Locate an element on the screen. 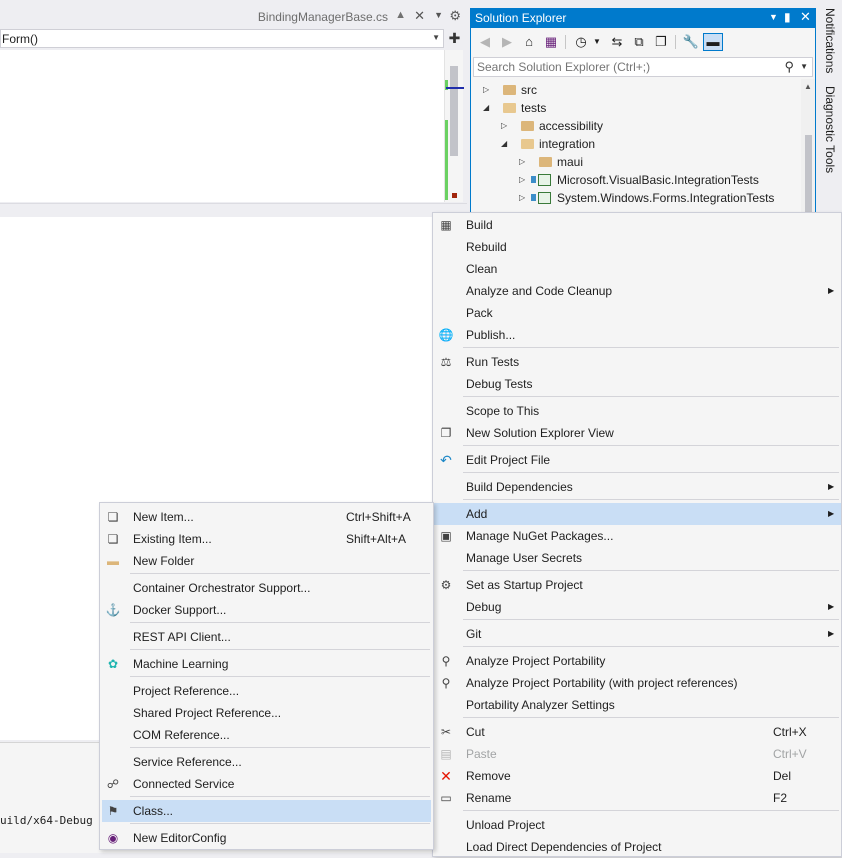  menu-item-machine-learning: ✿ Machine Learning is located at coordinates (266, 664).